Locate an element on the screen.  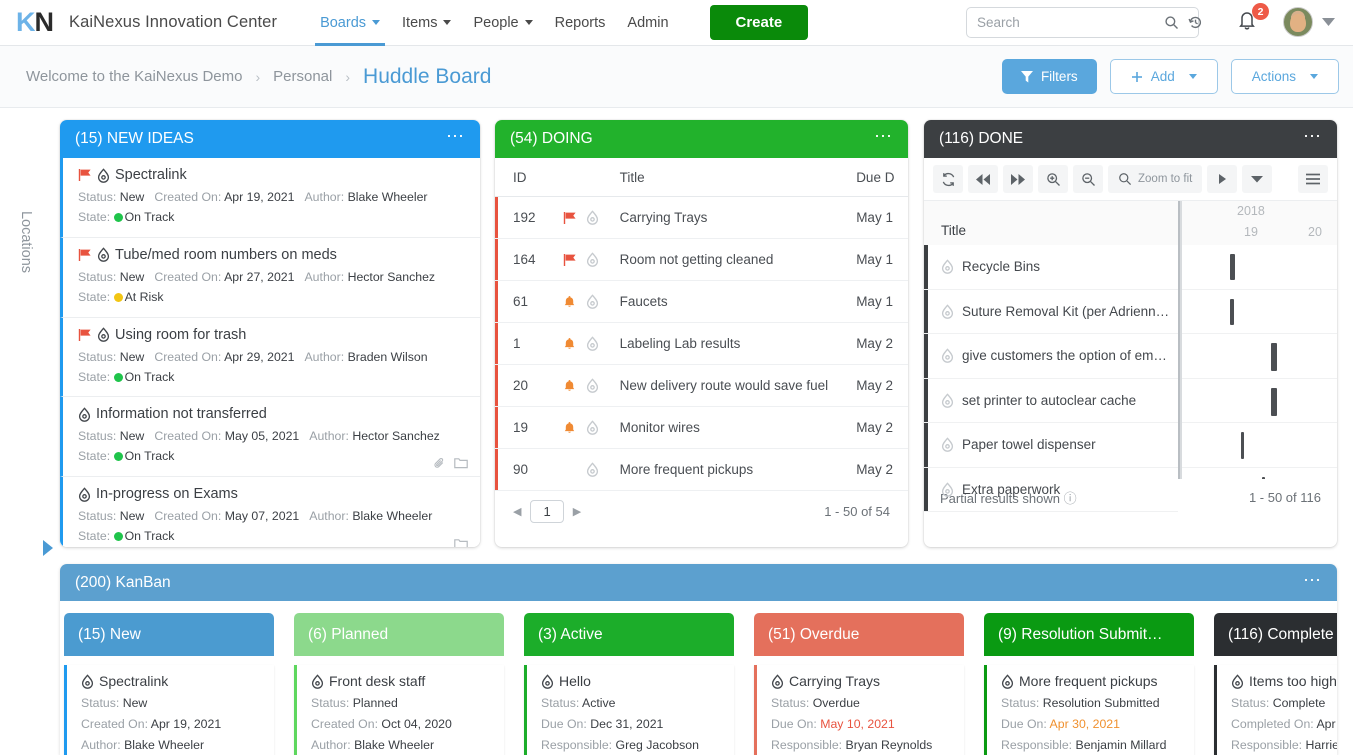
created-value: May 05, 2021 is located at coordinates (262, 436).